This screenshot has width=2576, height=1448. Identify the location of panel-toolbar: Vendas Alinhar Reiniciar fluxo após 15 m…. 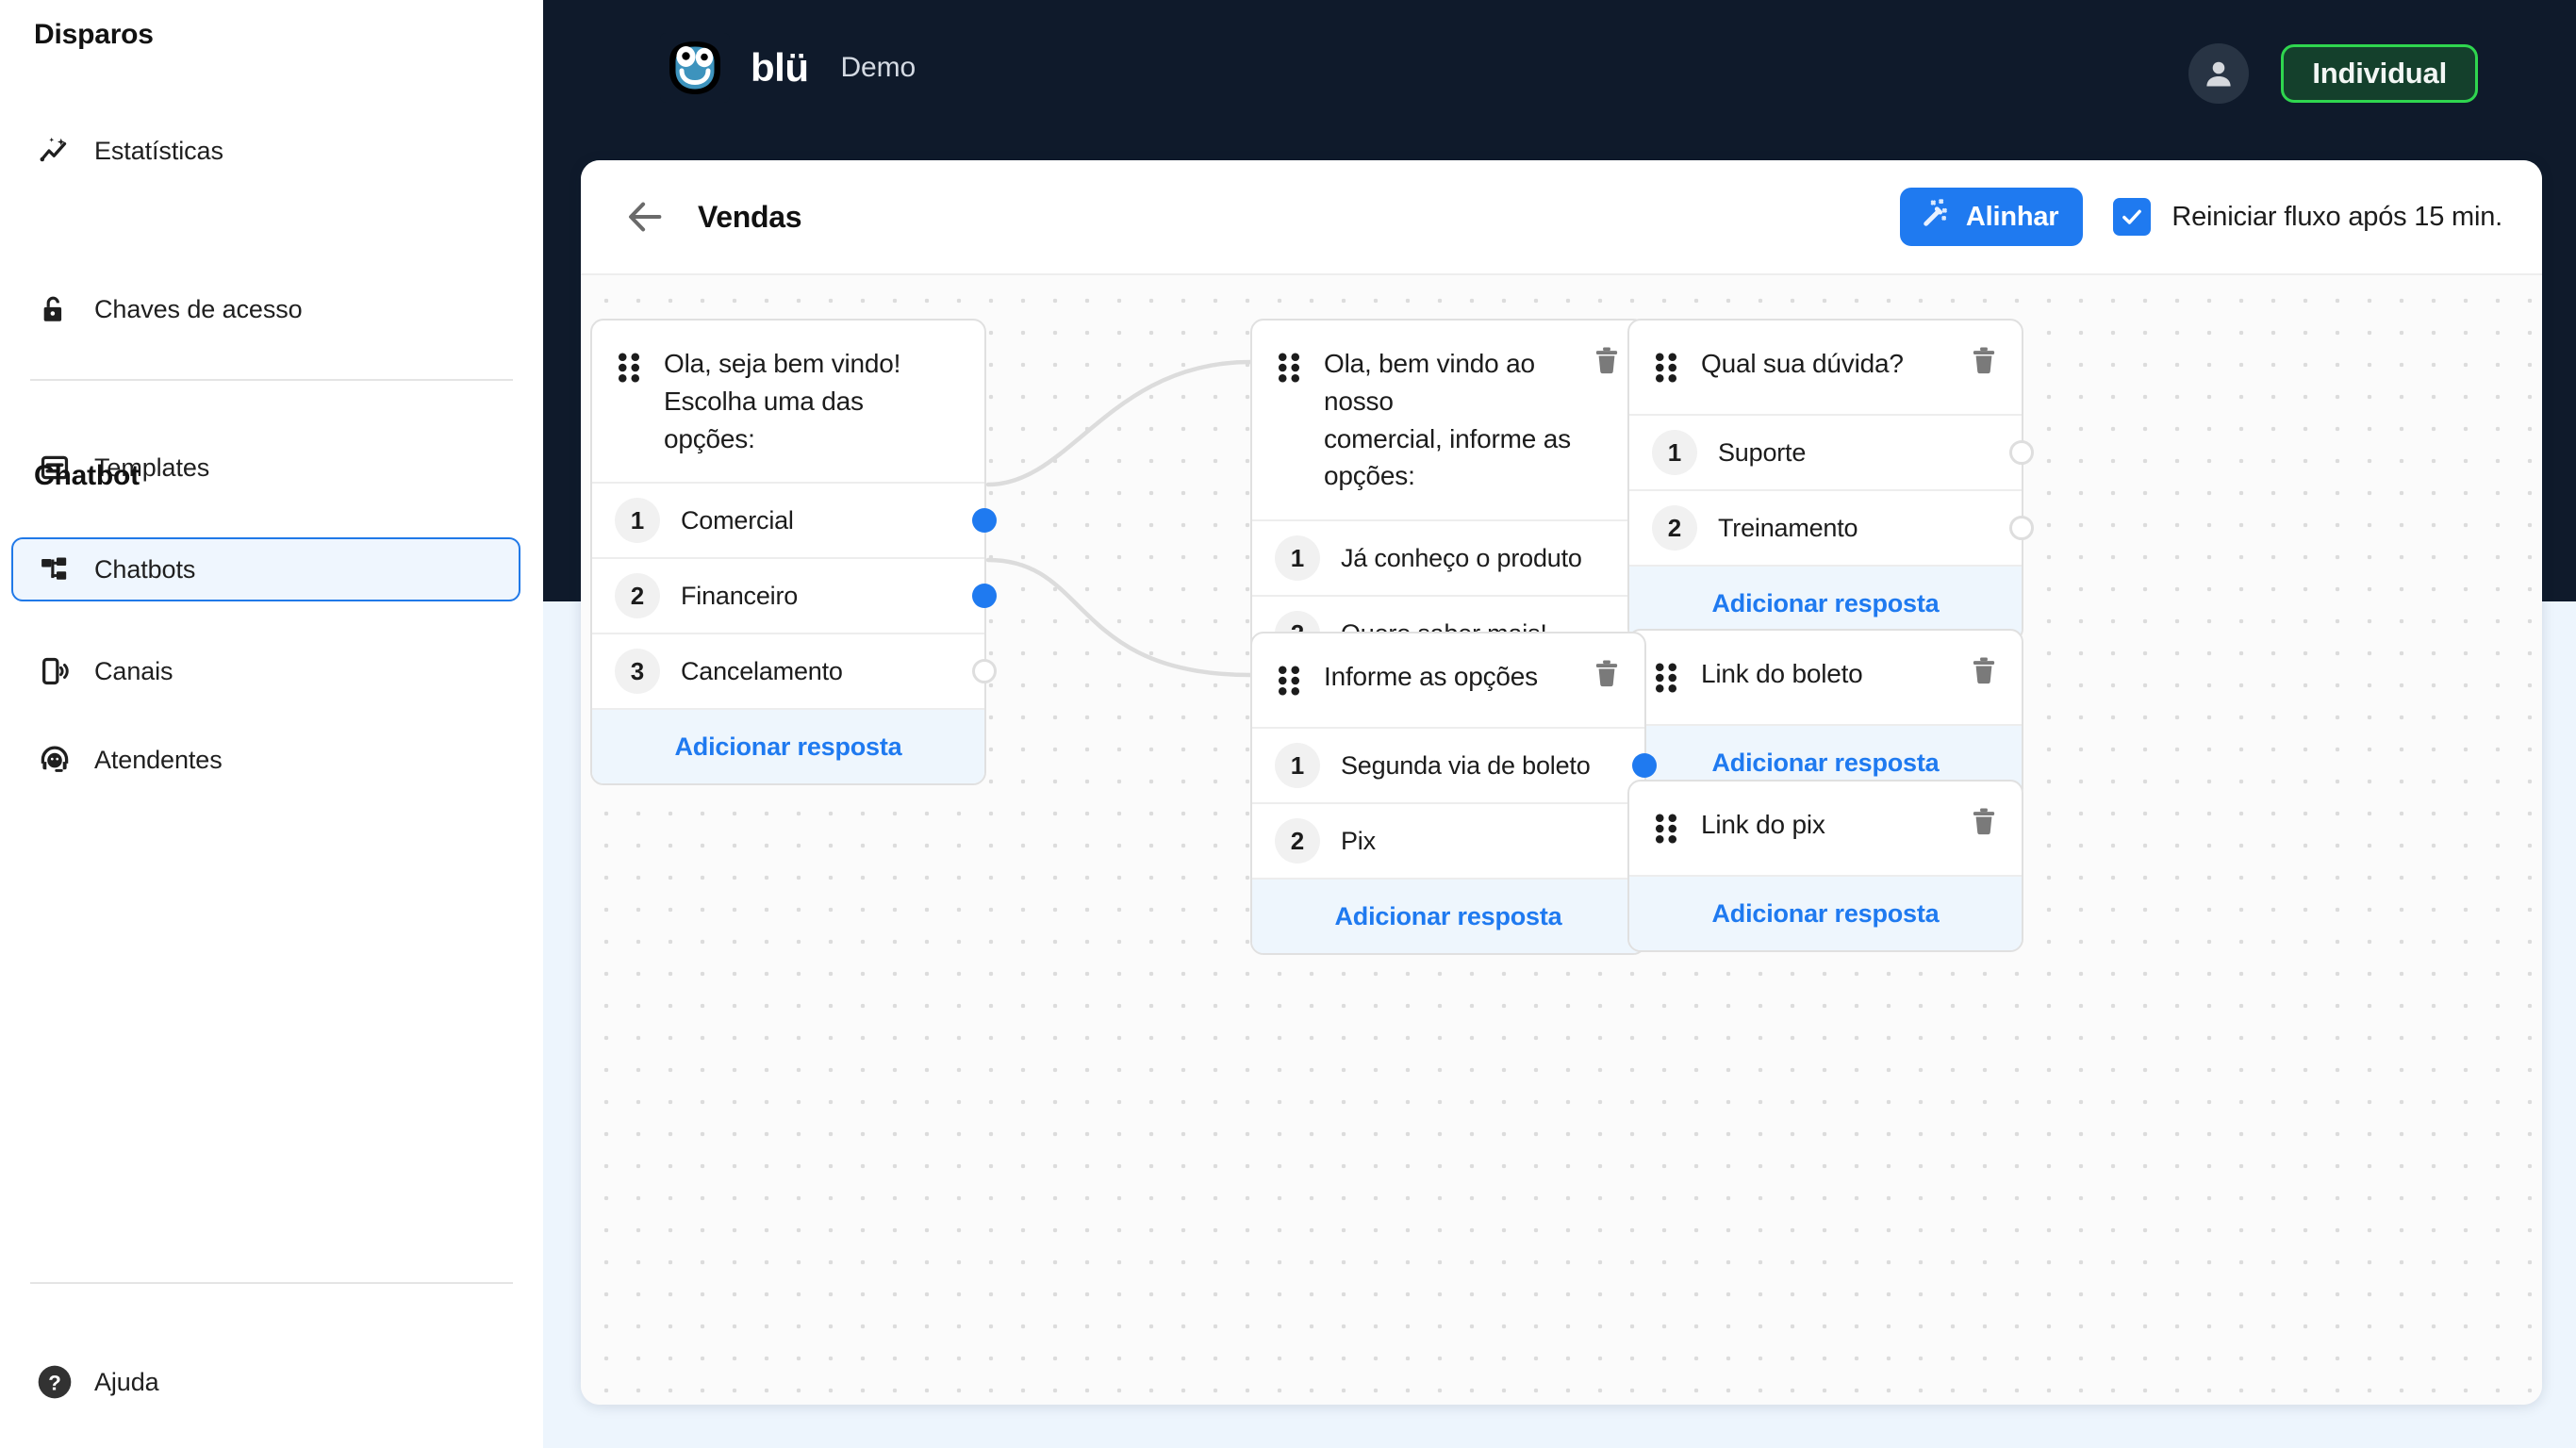
(1561, 216).